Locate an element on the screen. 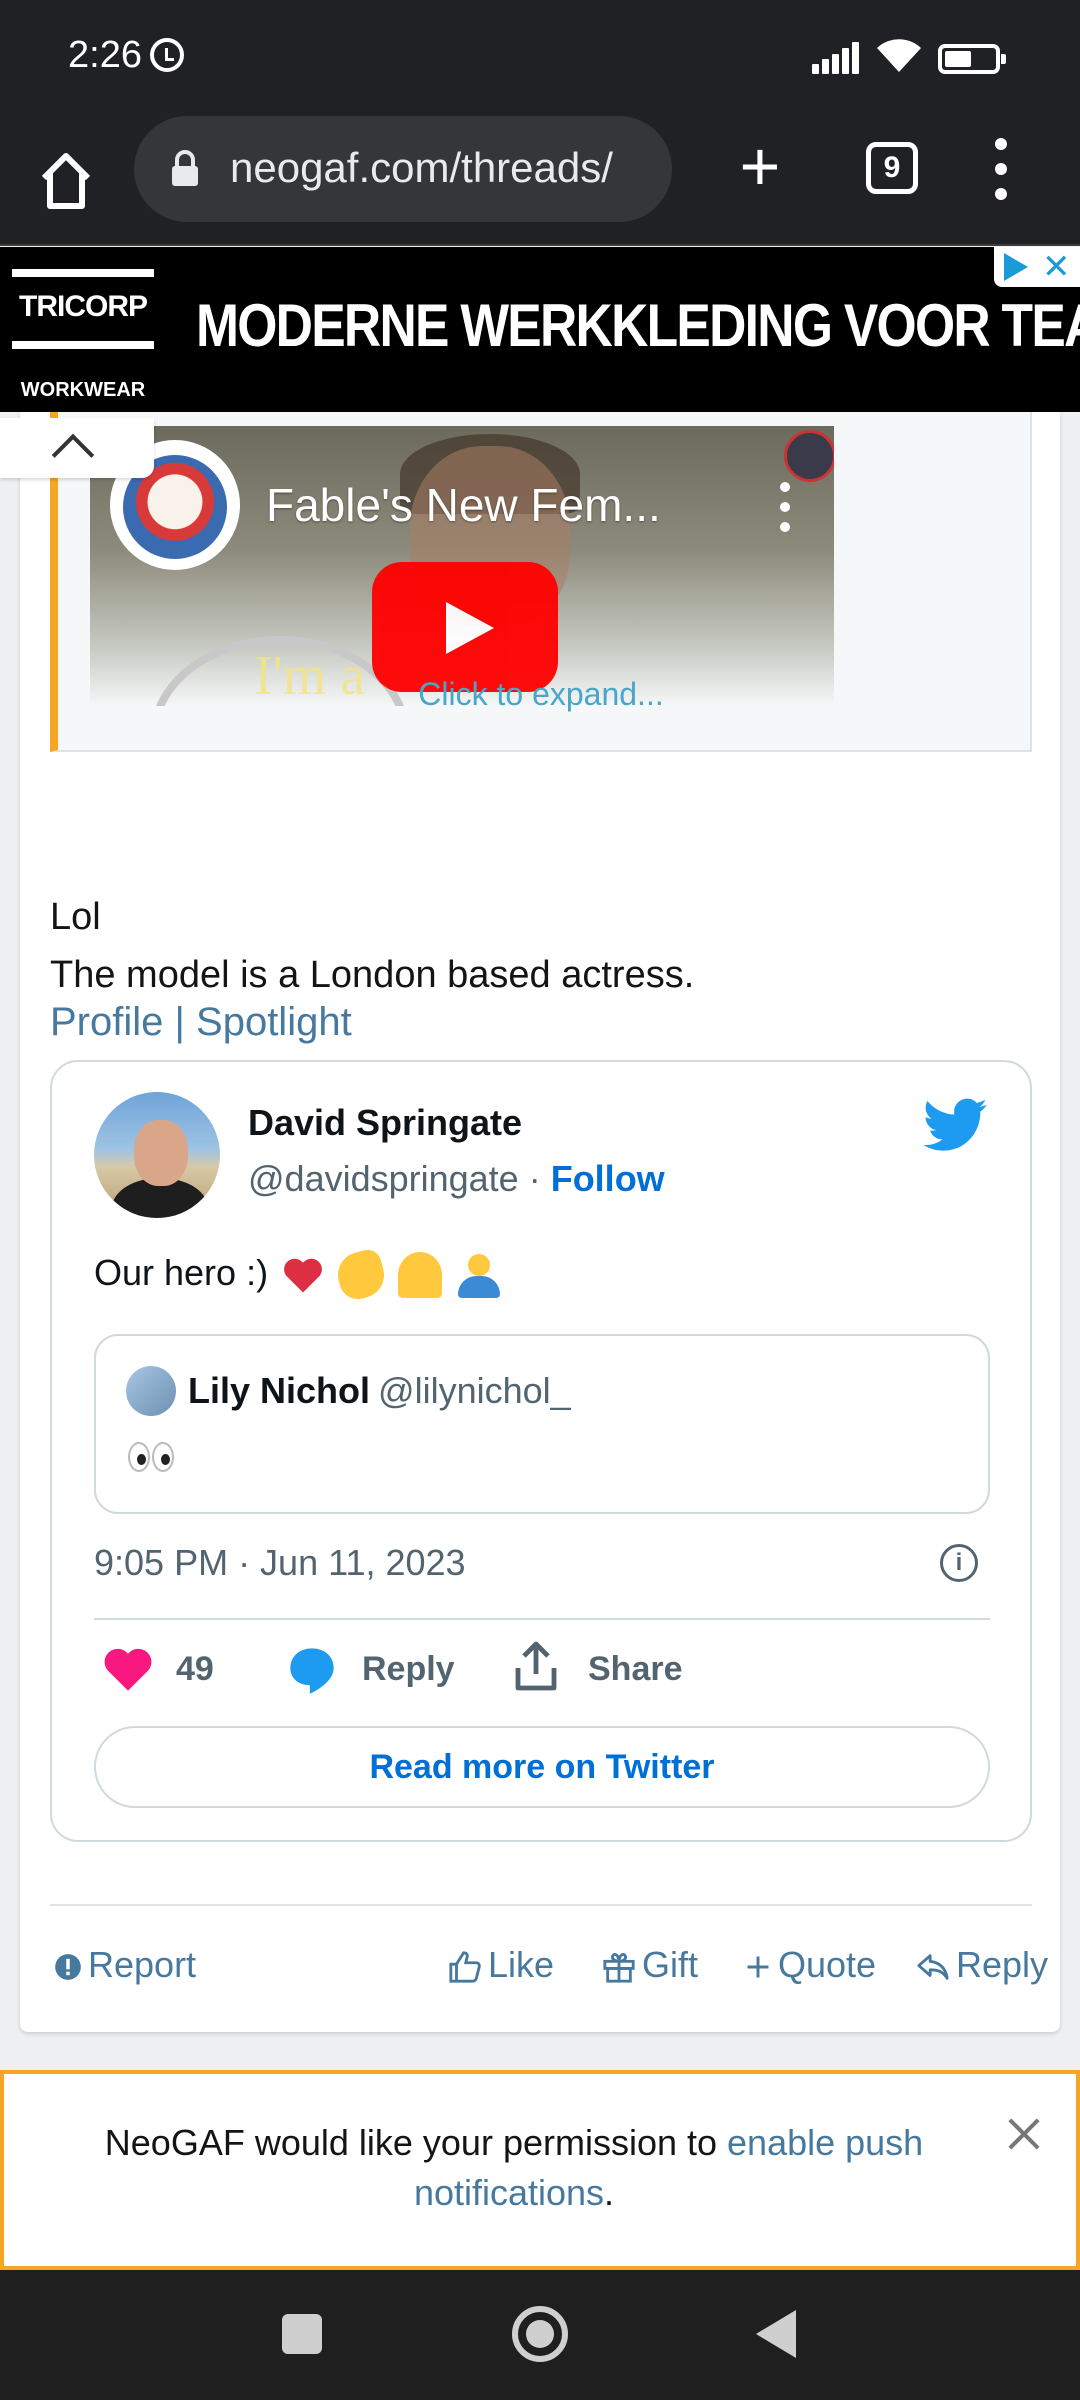 Image resolution: width=1080 pixels, height=2400 pixels. address-bar: neogaf.com/threads/ is located at coordinates (403, 169).